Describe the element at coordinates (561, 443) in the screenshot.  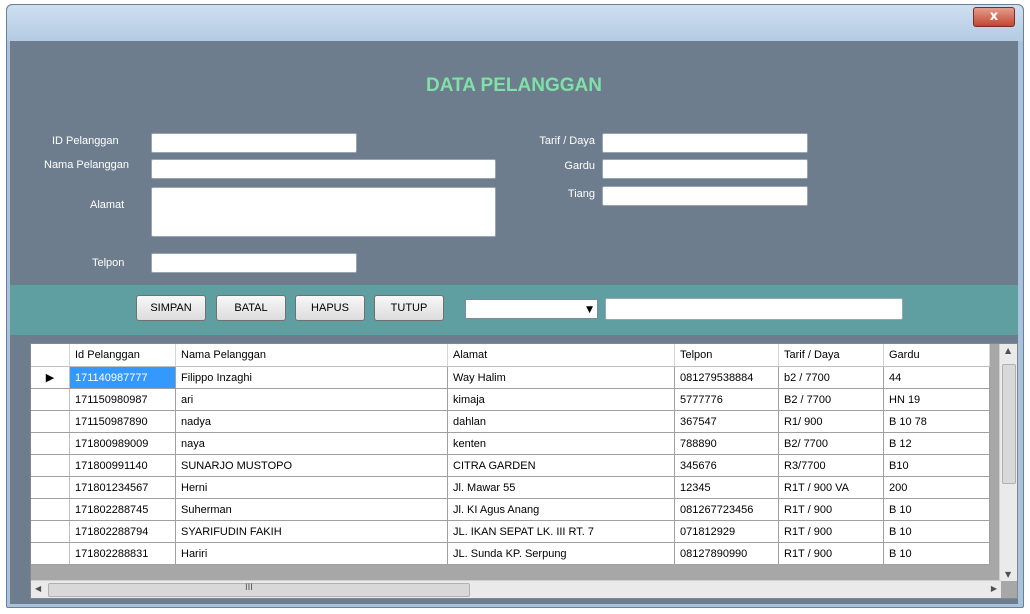
I see `cell-alamat: kenten` at that location.